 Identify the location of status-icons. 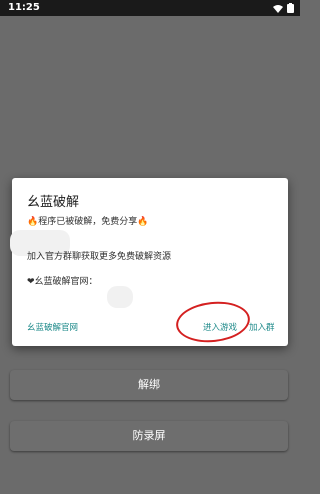
(283, 8).